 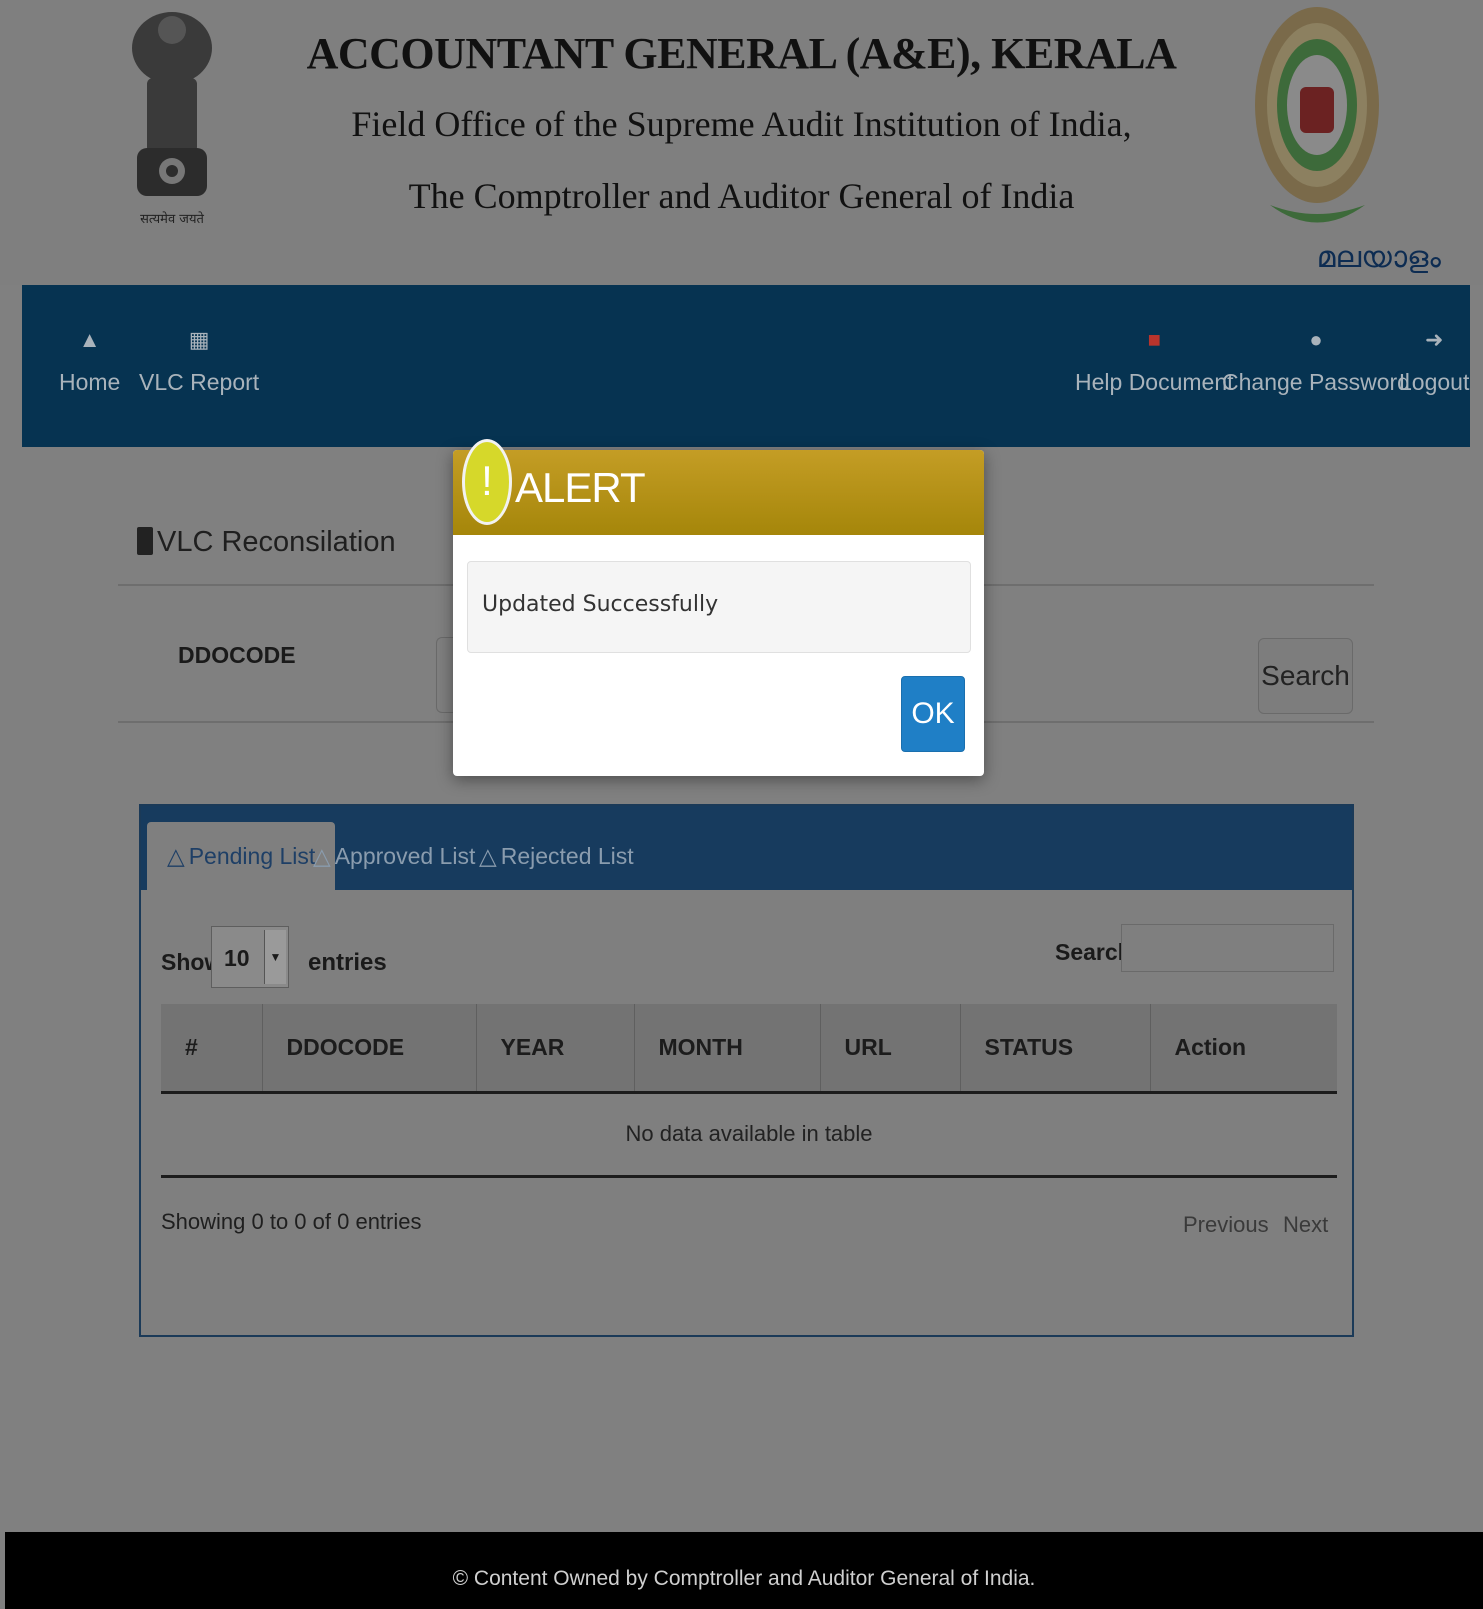 I want to click on alert-dialog-header: ! ALERT, so click(x=718, y=487).